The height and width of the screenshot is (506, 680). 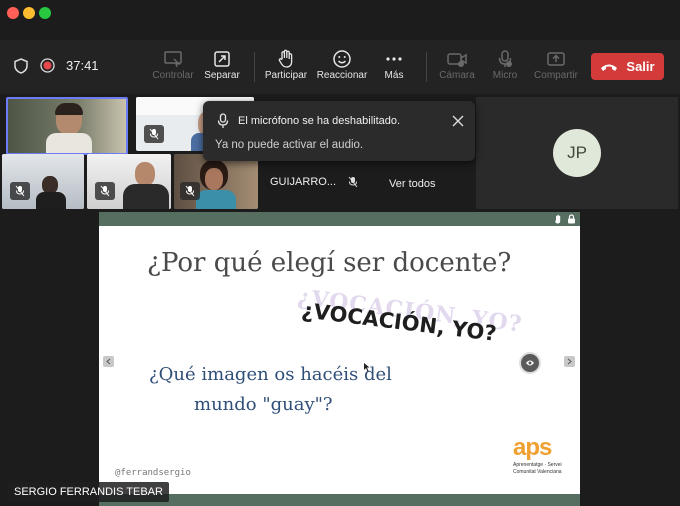 What do you see at coordinates (394, 59) in the screenshot?
I see `more-icon` at bounding box center [394, 59].